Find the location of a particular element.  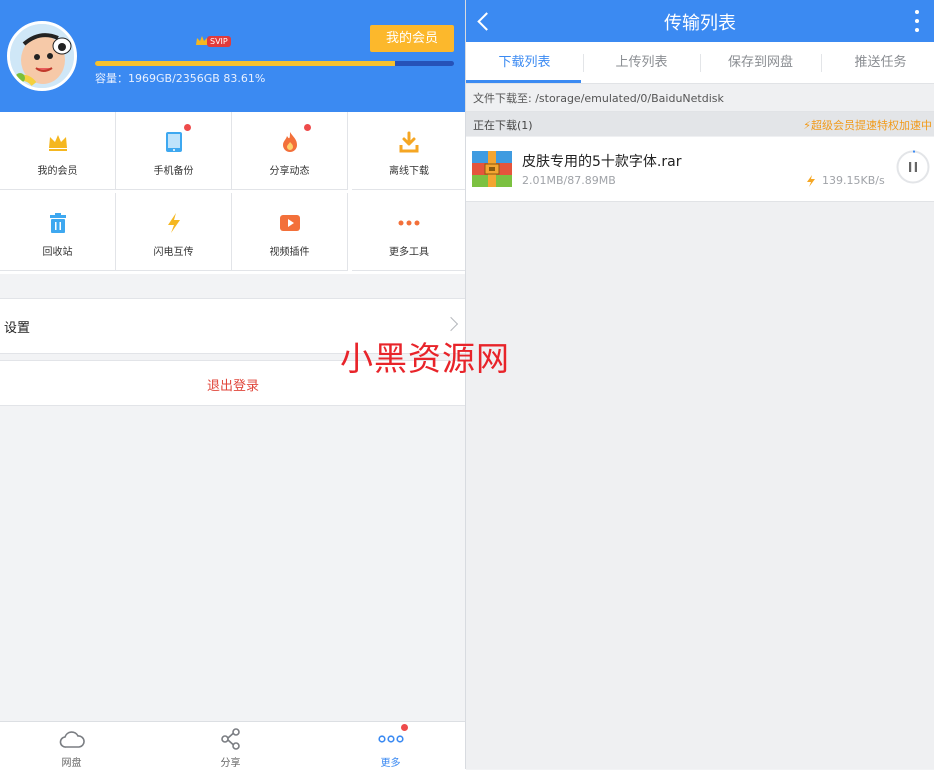

transfer-tabs: 下载列表 上传列表 保存到网盘 推送任务 is located at coordinates (700, 63).